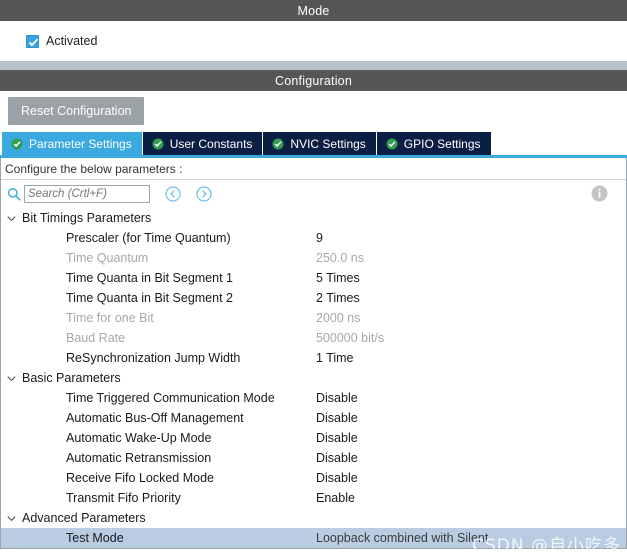  What do you see at coordinates (76, 111) in the screenshot?
I see `reset-configuration-button: Reset Configuration` at bounding box center [76, 111].